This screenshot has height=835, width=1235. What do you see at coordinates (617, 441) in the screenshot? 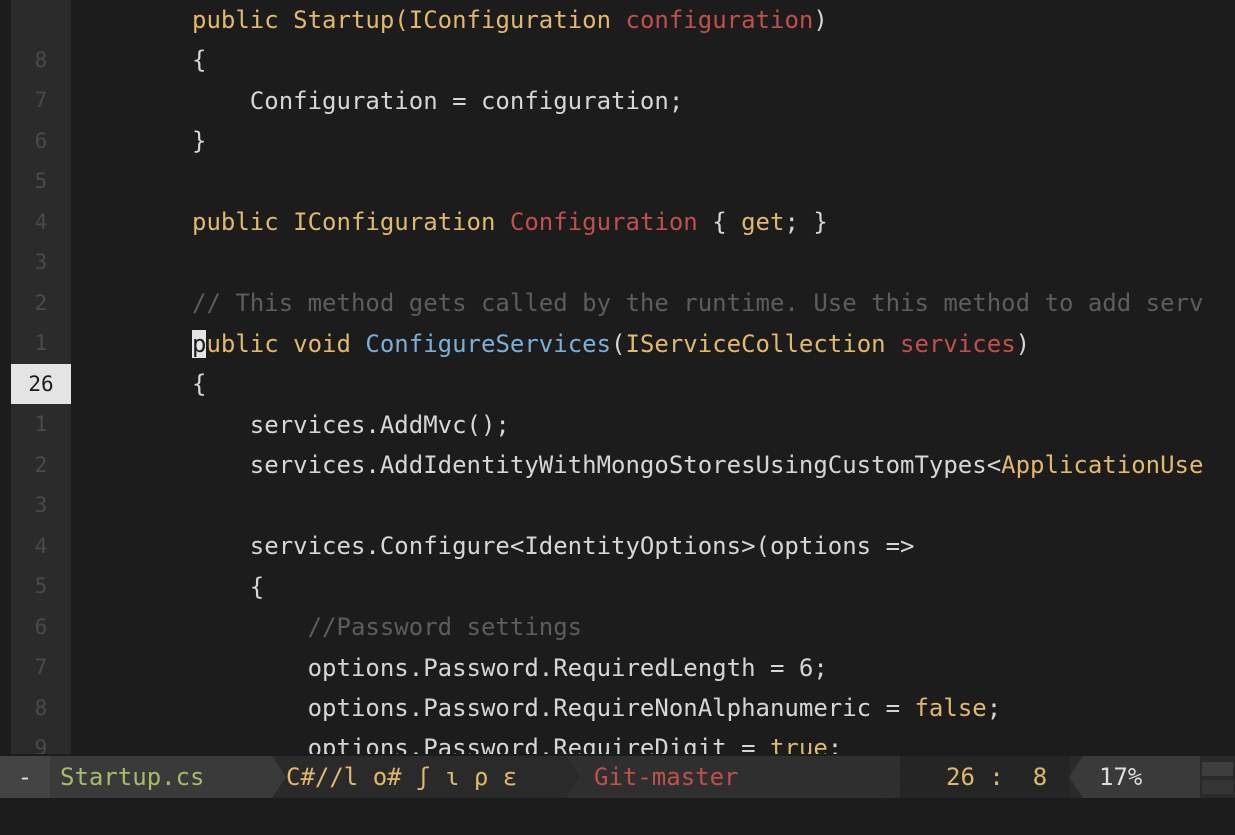
I see `code-line: 2 services.AddMvc();` at bounding box center [617, 441].